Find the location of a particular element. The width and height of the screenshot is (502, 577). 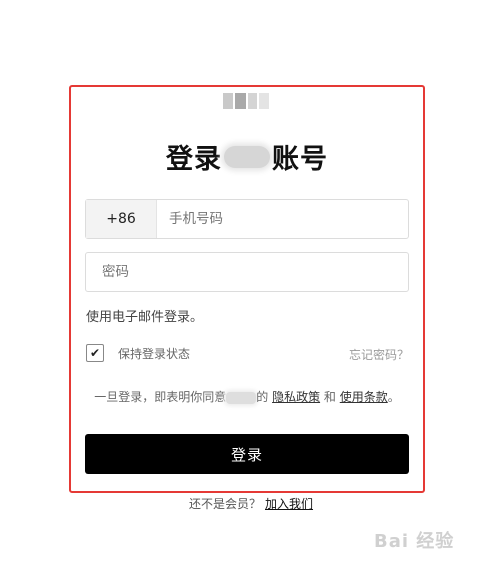

terms-notice: 一旦登录，即表明你同意 的 隐私政策 和 使用条款。 is located at coordinates (247, 396).